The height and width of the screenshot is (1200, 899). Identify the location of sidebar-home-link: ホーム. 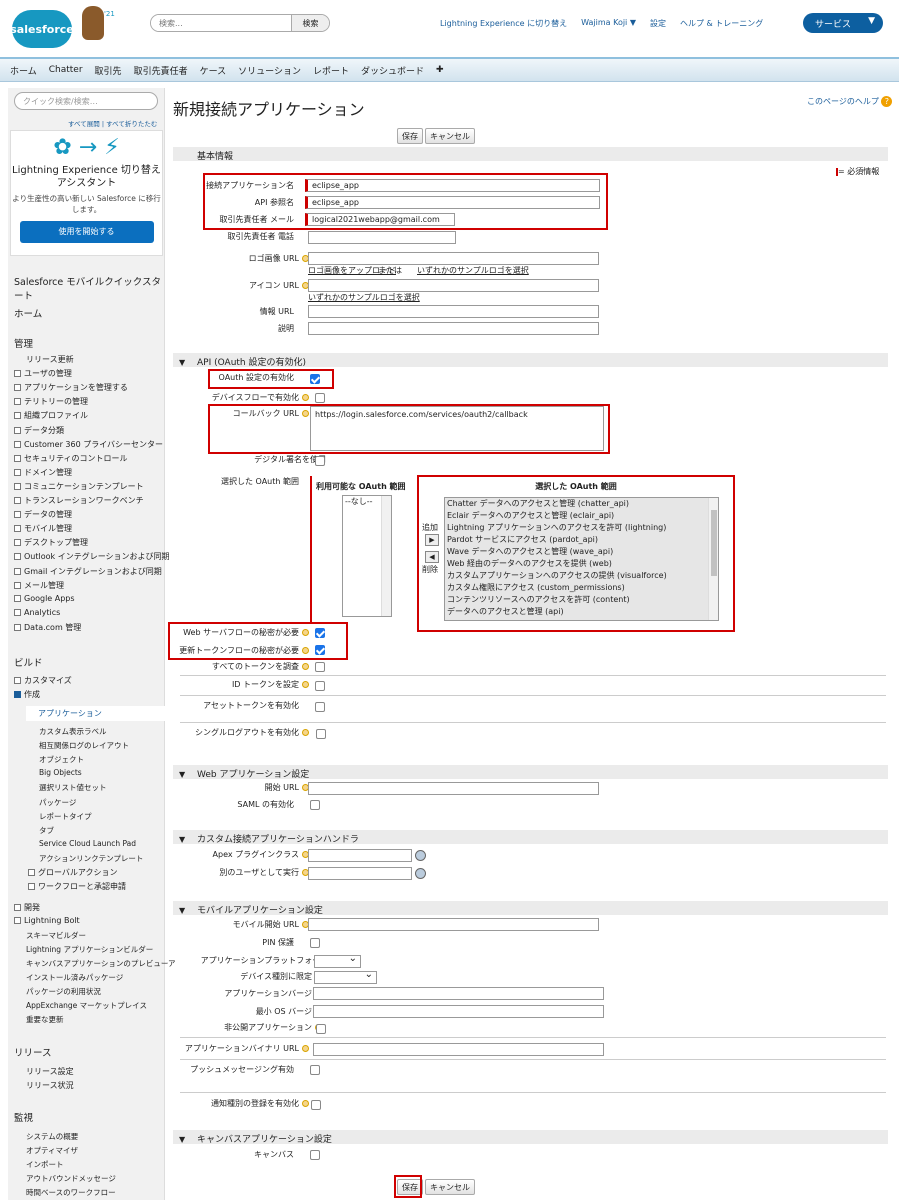
(28, 313).